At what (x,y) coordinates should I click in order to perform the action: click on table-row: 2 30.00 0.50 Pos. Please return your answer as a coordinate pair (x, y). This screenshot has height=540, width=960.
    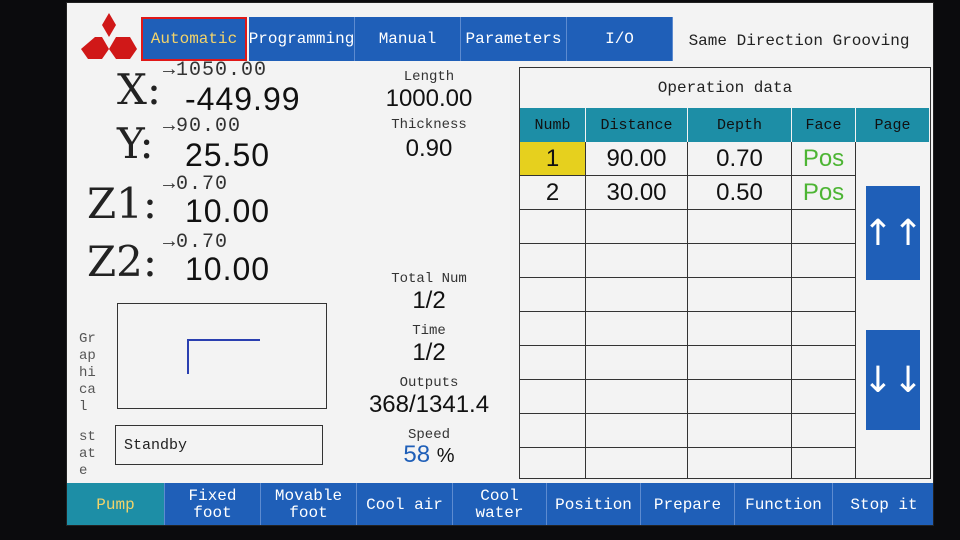
    Looking at the image, I should click on (688, 193).